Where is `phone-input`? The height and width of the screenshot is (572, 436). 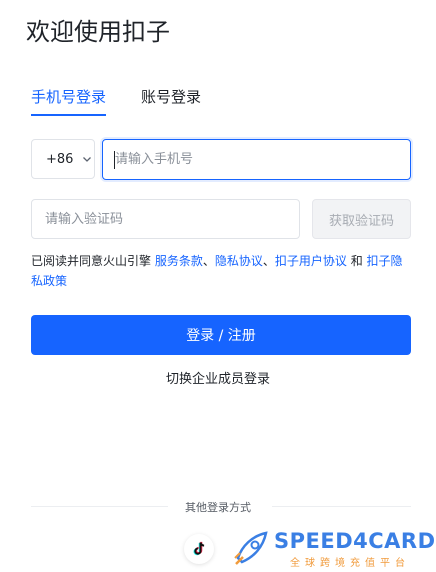 phone-input is located at coordinates (256, 159).